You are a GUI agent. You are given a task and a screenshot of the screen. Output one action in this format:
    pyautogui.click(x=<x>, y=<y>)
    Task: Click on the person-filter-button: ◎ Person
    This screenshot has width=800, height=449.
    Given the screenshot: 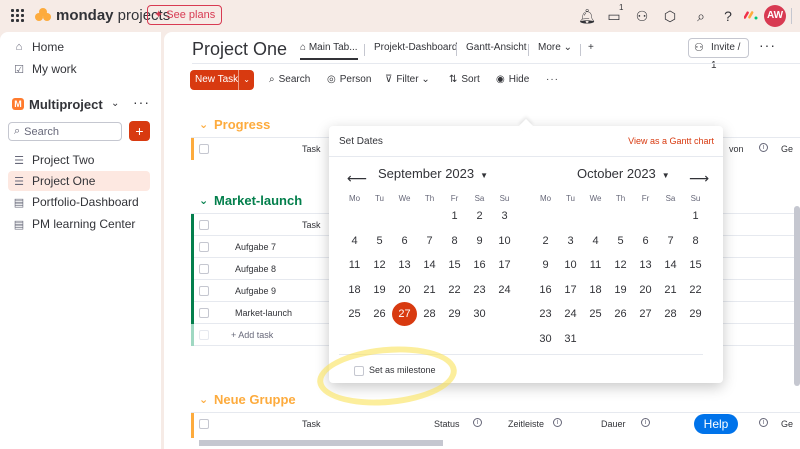 What is the action you would take?
    pyautogui.click(x=349, y=79)
    